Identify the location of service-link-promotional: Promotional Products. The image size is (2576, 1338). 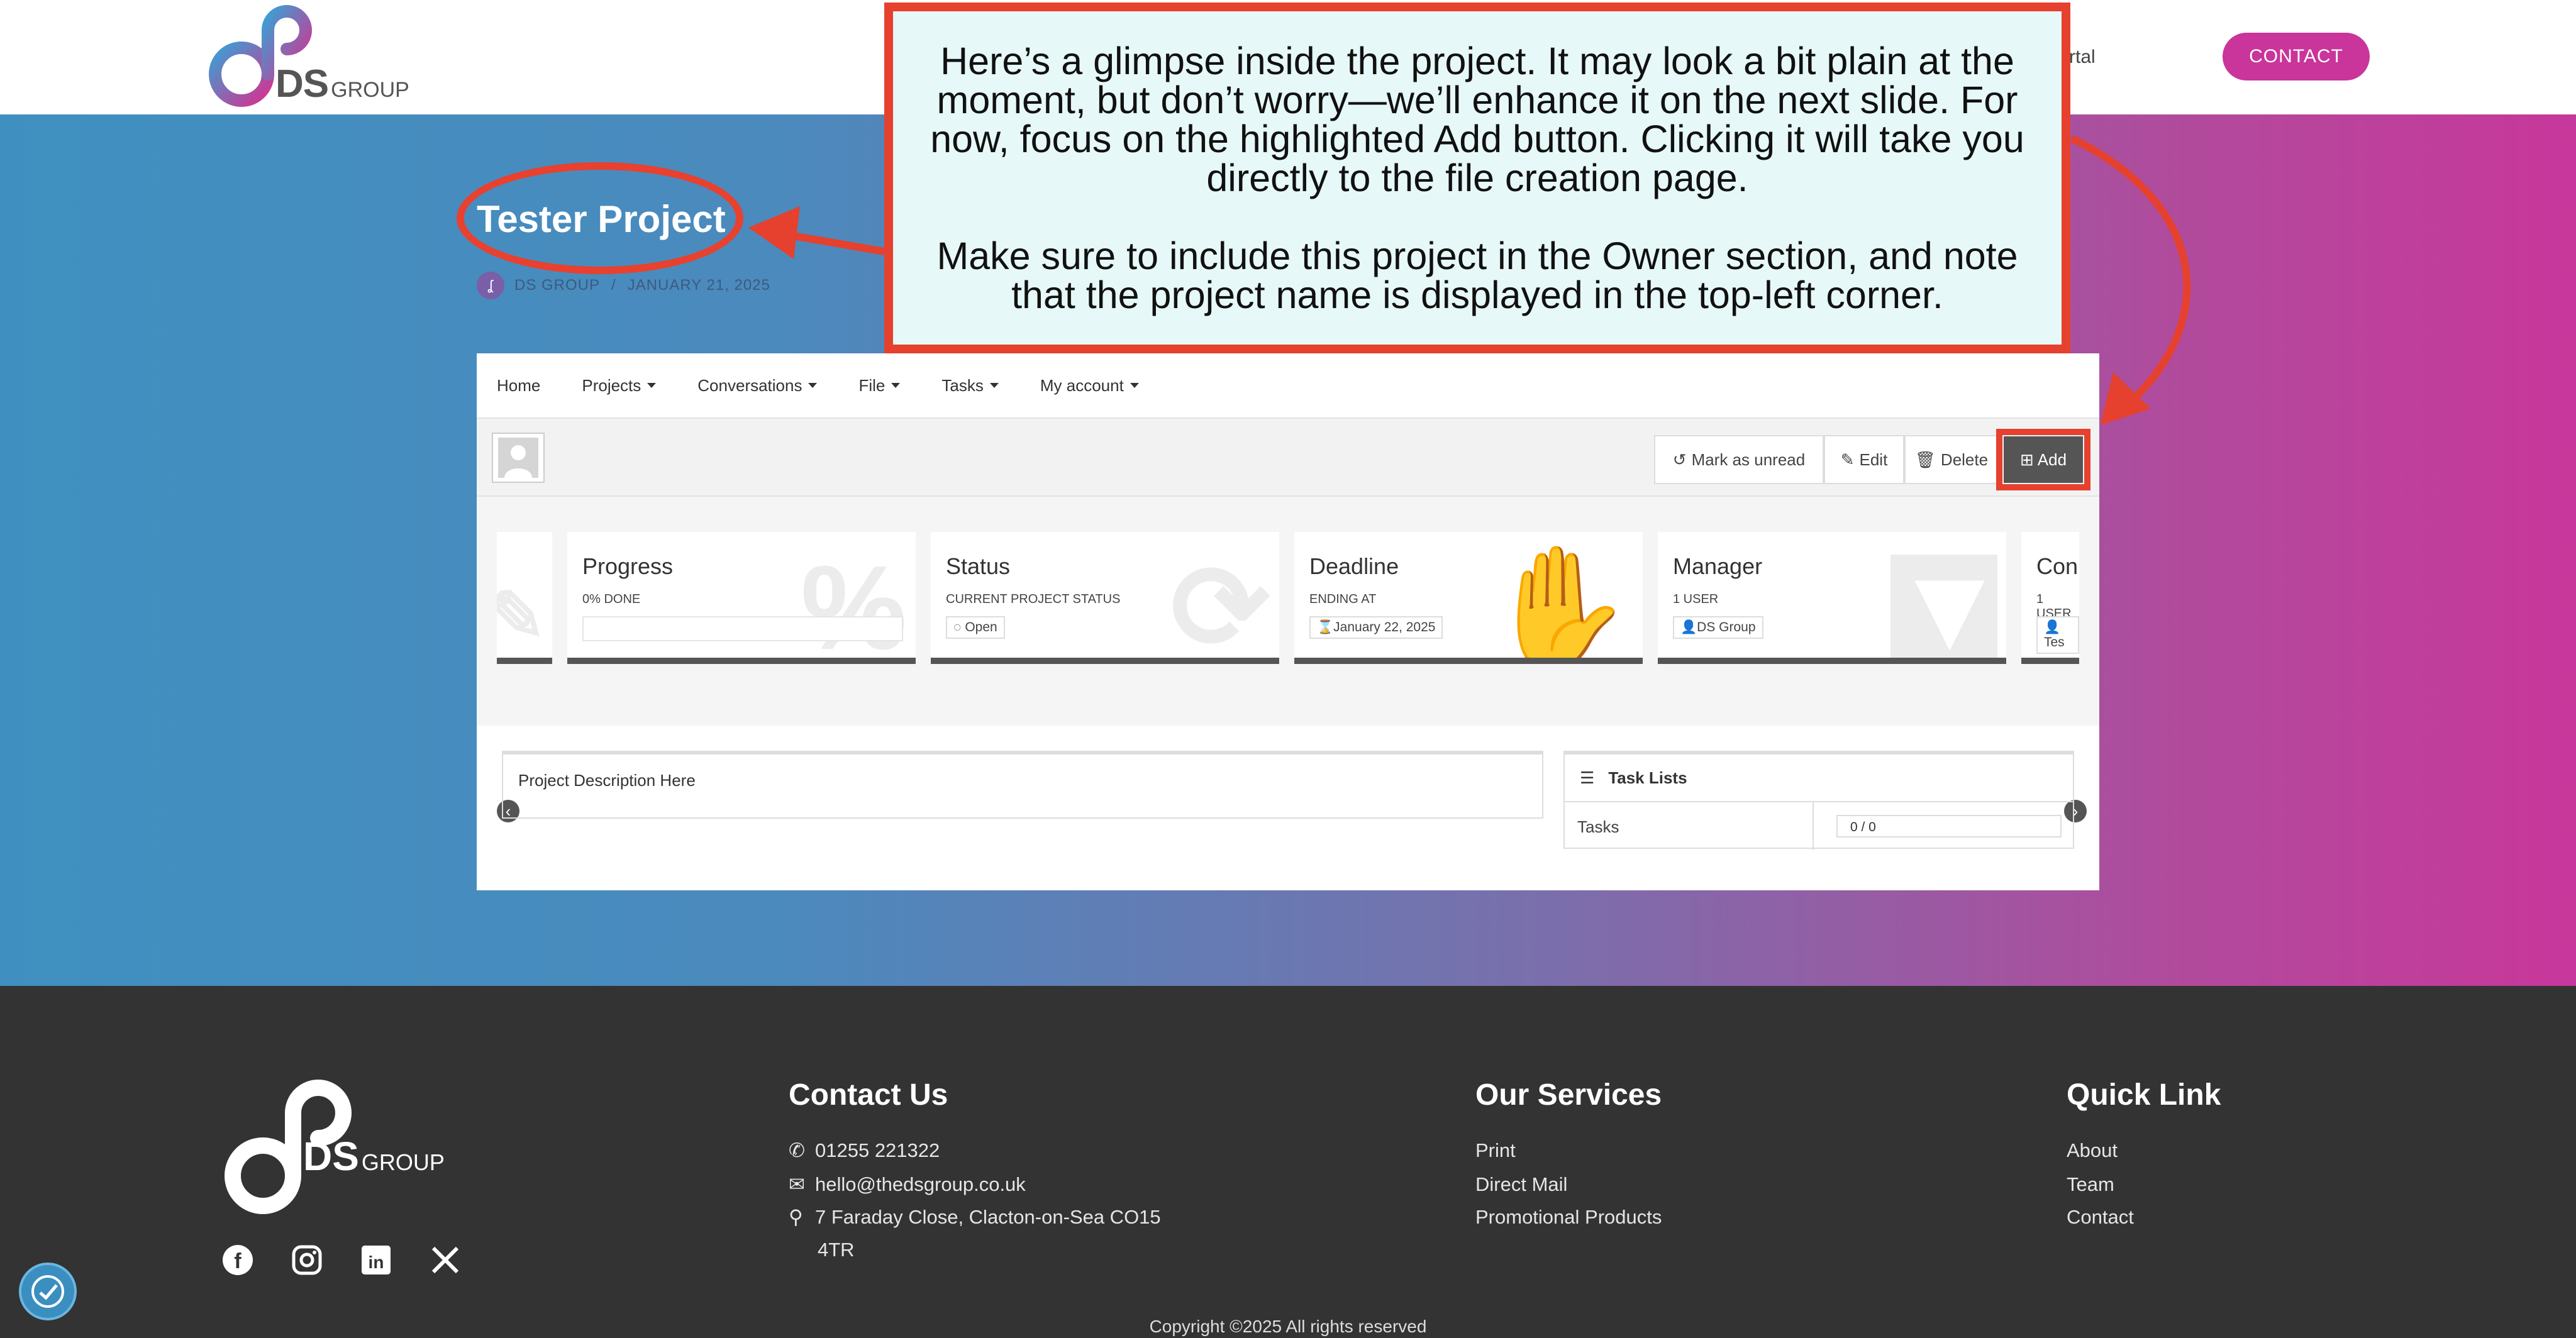
(1568, 1217).